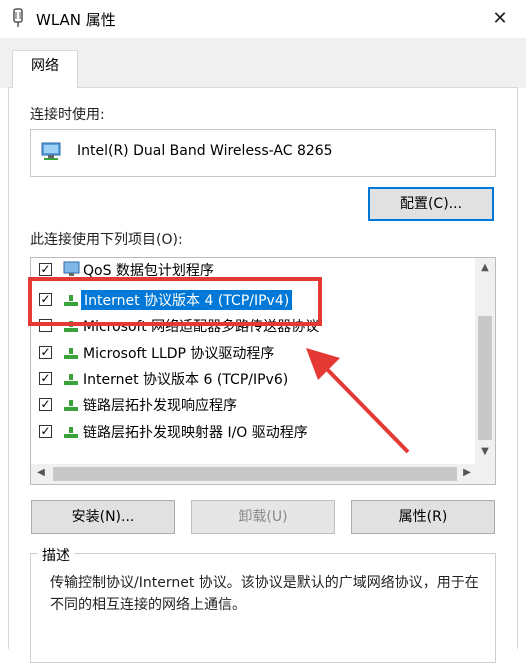 This screenshot has height=663, width=526. Describe the element at coordinates (67, 115) in the screenshot. I see `connect-using-label: 连接时使用:` at that location.